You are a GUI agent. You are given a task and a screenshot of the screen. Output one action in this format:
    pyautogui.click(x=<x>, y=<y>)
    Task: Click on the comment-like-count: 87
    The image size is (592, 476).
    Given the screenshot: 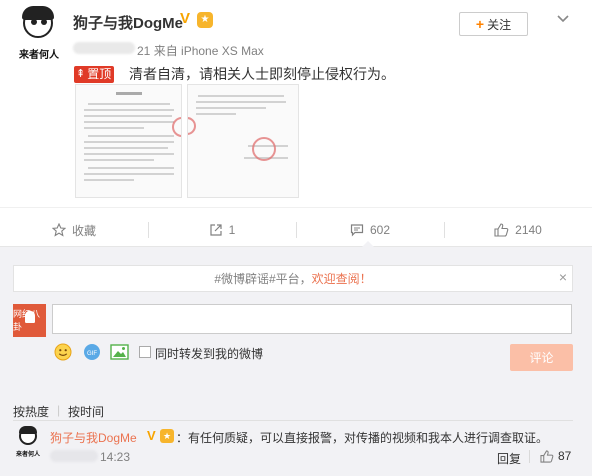 What is the action you would take?
    pyautogui.click(x=565, y=456)
    